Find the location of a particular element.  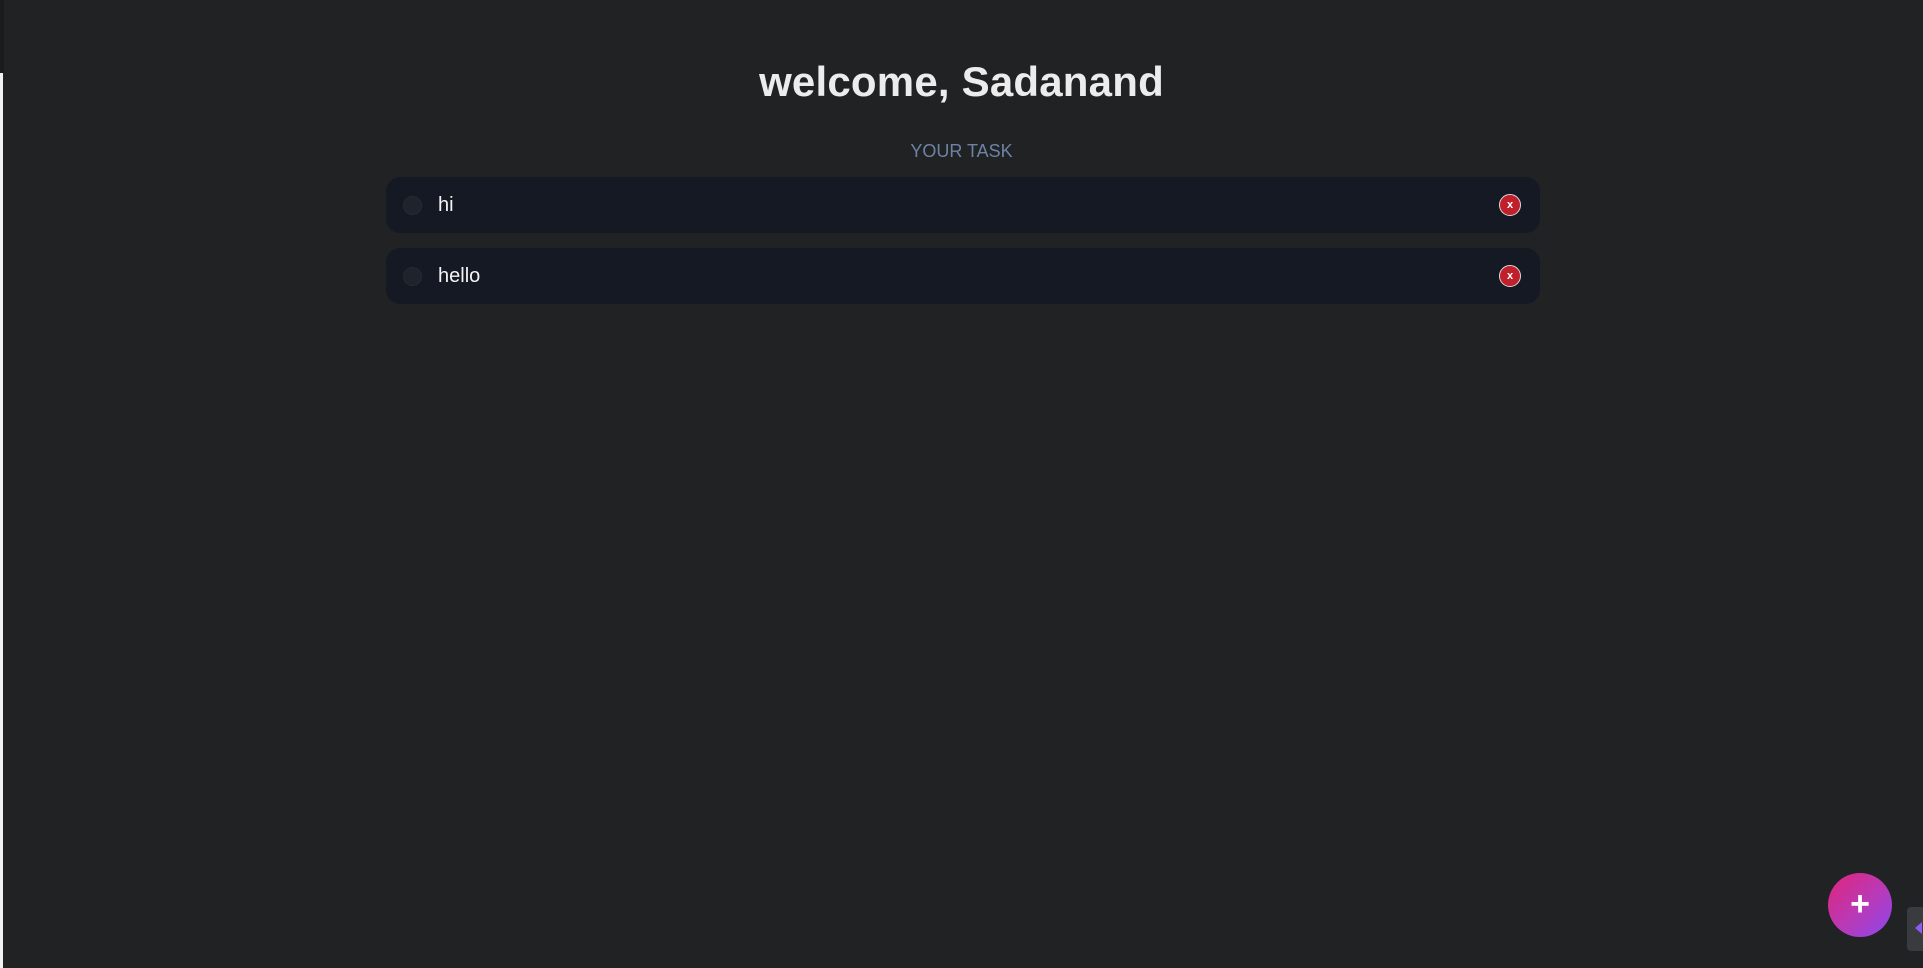

task-text: hi is located at coordinates (446, 205).